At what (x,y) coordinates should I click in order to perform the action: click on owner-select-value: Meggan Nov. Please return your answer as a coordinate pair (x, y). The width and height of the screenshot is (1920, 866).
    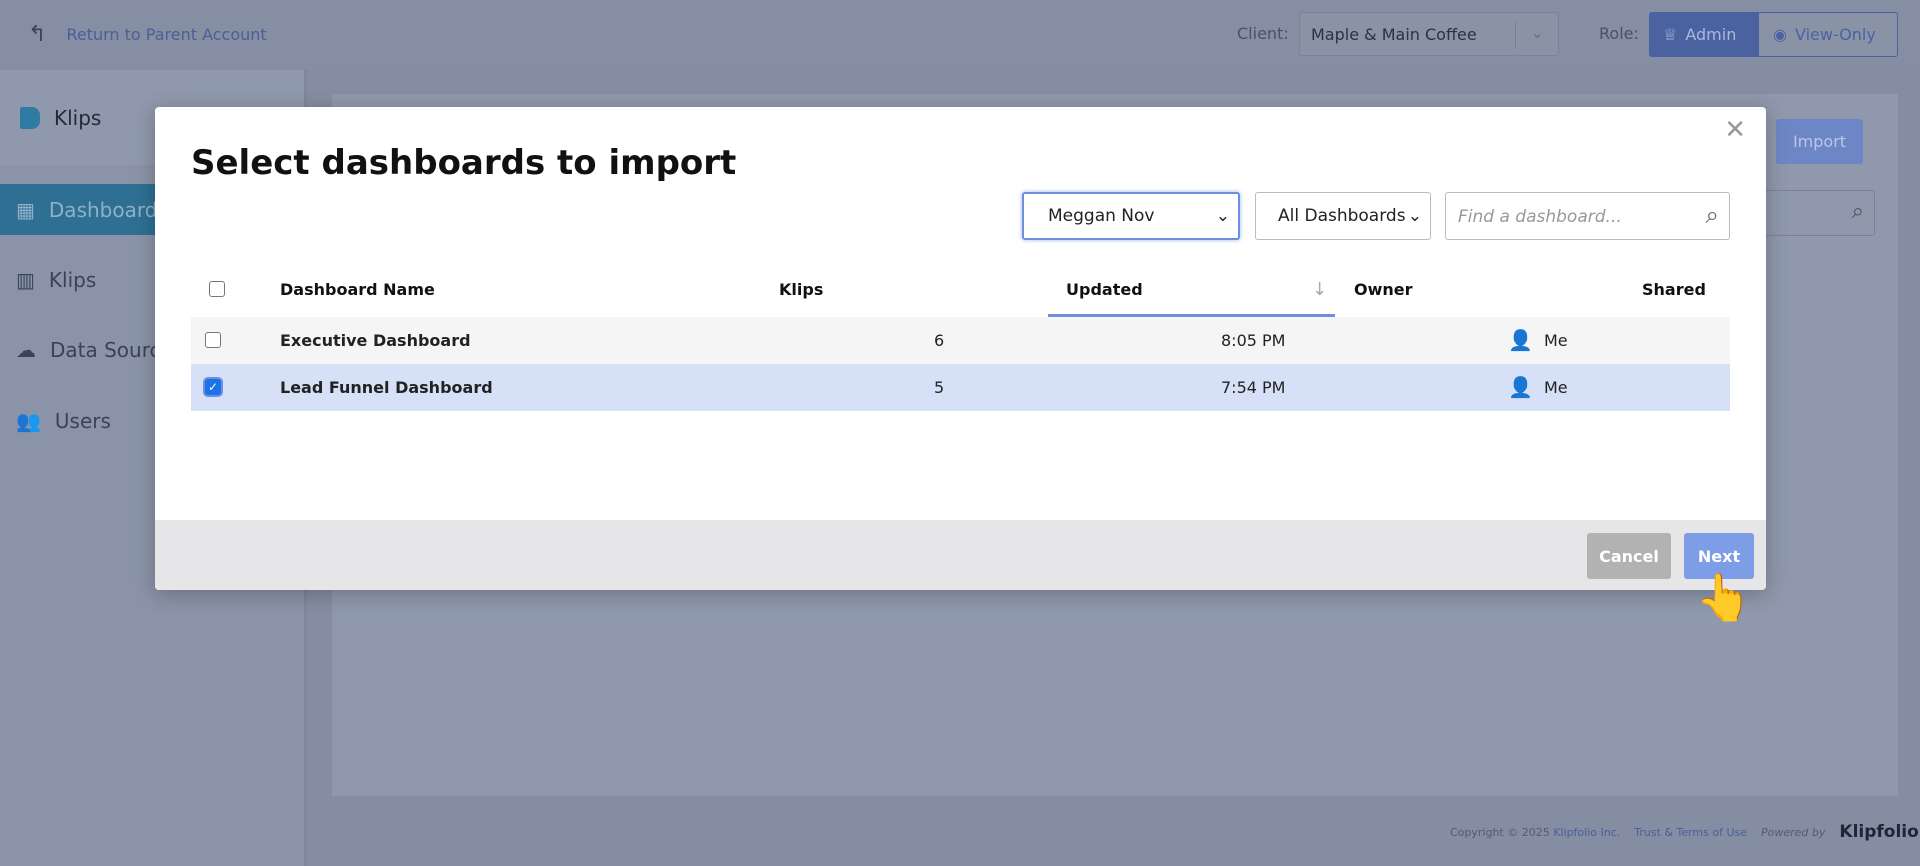
    Looking at the image, I should click on (1101, 216).